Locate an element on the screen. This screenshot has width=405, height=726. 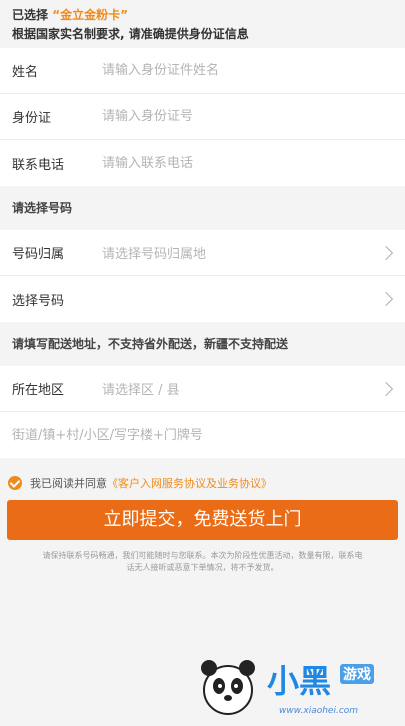
number-region-placeholder: 请选择号码归属地 is located at coordinates (154, 254).